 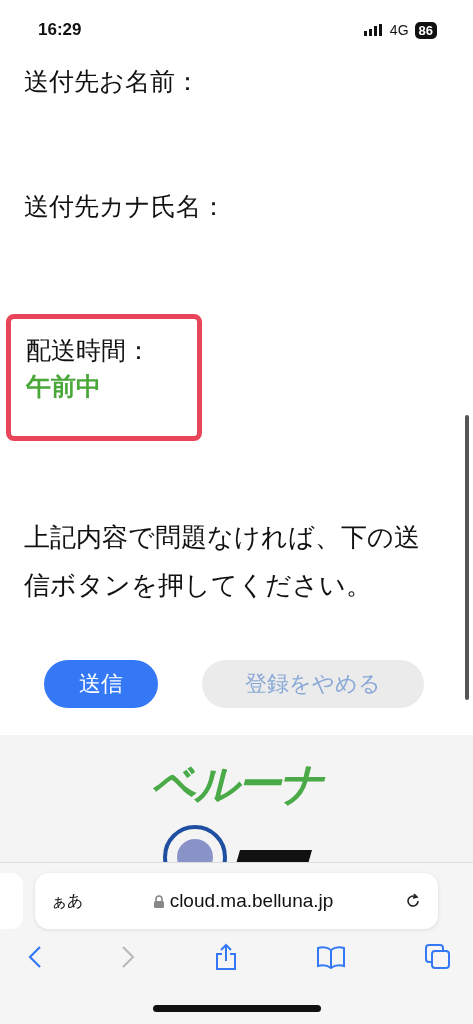 What do you see at coordinates (101, 684) in the screenshot?
I see `submit-button: 送信` at bounding box center [101, 684].